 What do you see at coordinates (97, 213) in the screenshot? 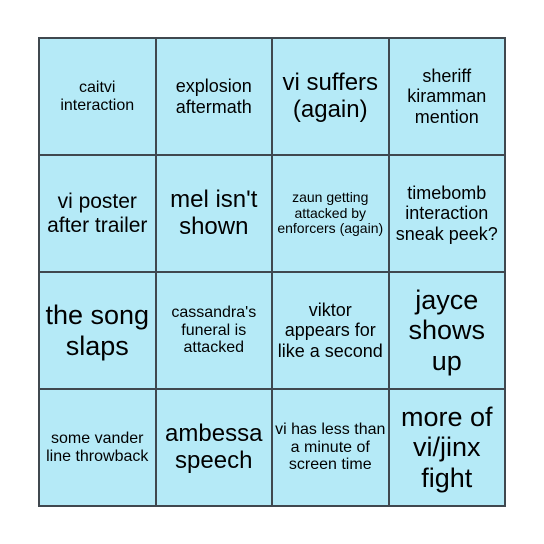
I see `bingo-cell-r2c1: vi poster after trailer` at bounding box center [97, 213].